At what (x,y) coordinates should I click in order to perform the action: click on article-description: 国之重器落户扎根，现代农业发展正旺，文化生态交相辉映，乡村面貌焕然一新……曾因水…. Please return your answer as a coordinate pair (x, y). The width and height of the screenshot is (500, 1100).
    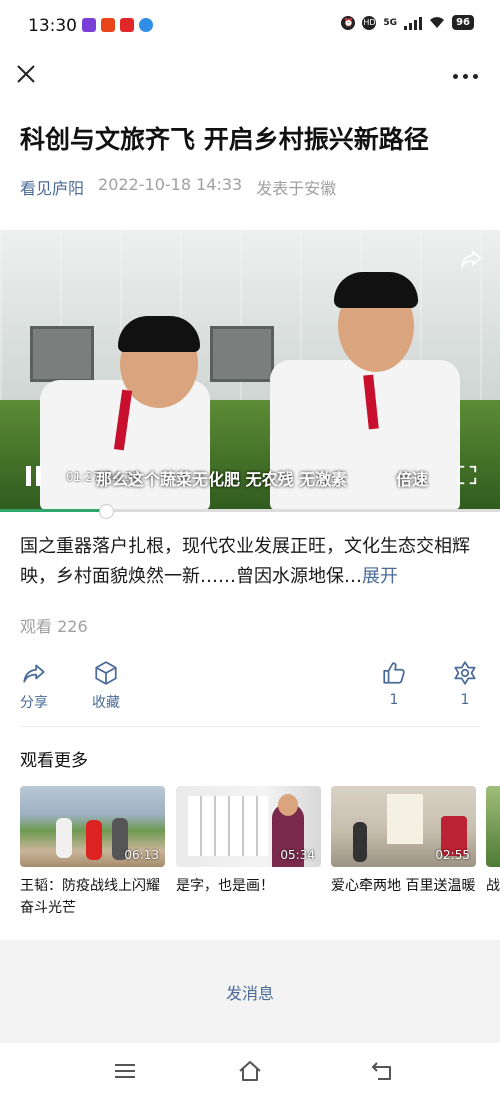
    Looking at the image, I should click on (251, 562).